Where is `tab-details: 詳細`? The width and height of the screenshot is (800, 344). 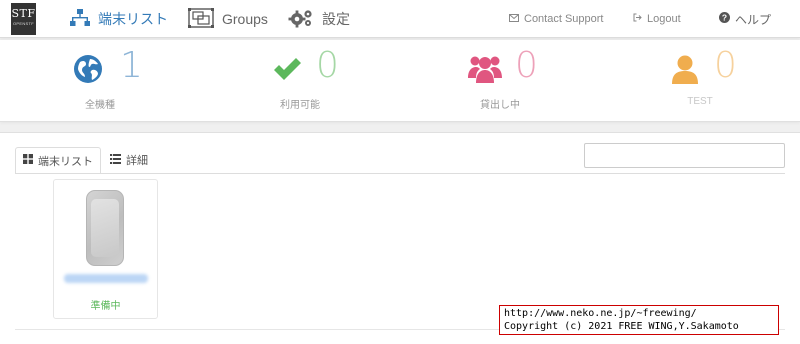 tab-details: 詳細 is located at coordinates (129, 160).